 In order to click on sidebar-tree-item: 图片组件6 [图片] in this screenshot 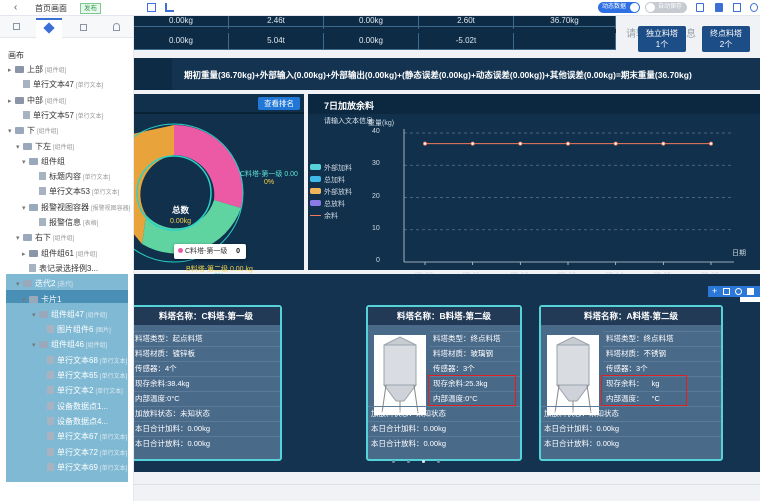, I will do `click(75, 329)`.